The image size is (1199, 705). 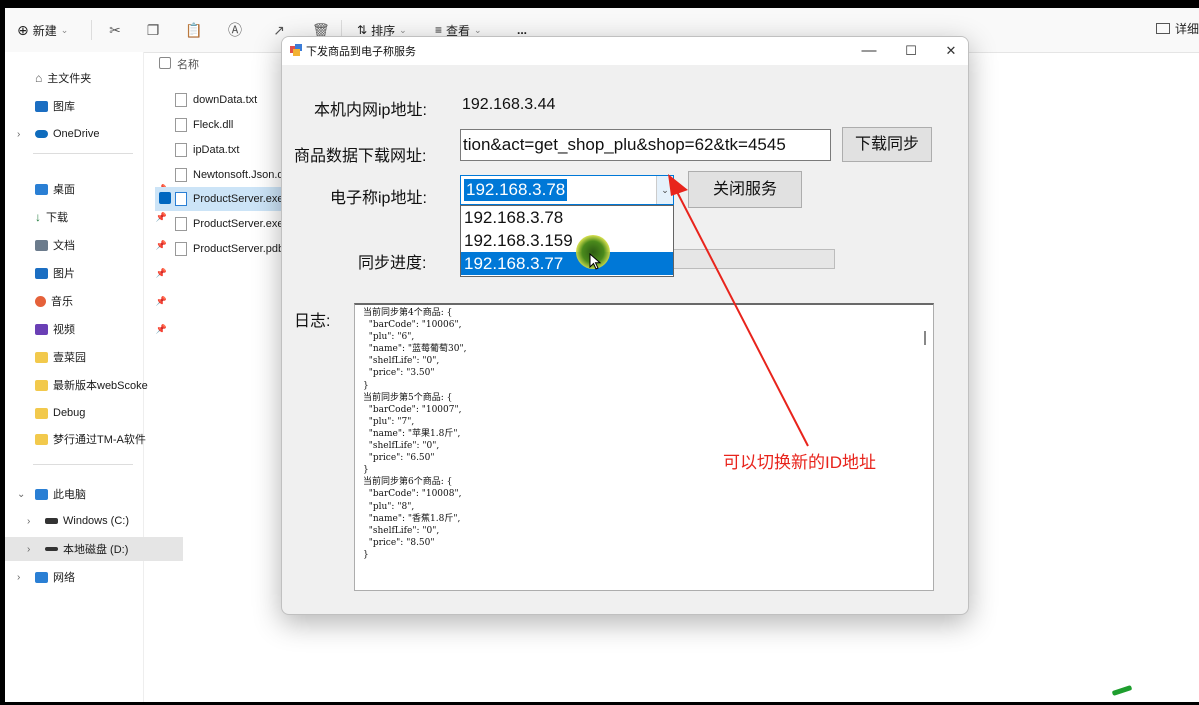 I want to click on file-name: ProductServer.exe, so click(x=238, y=199).